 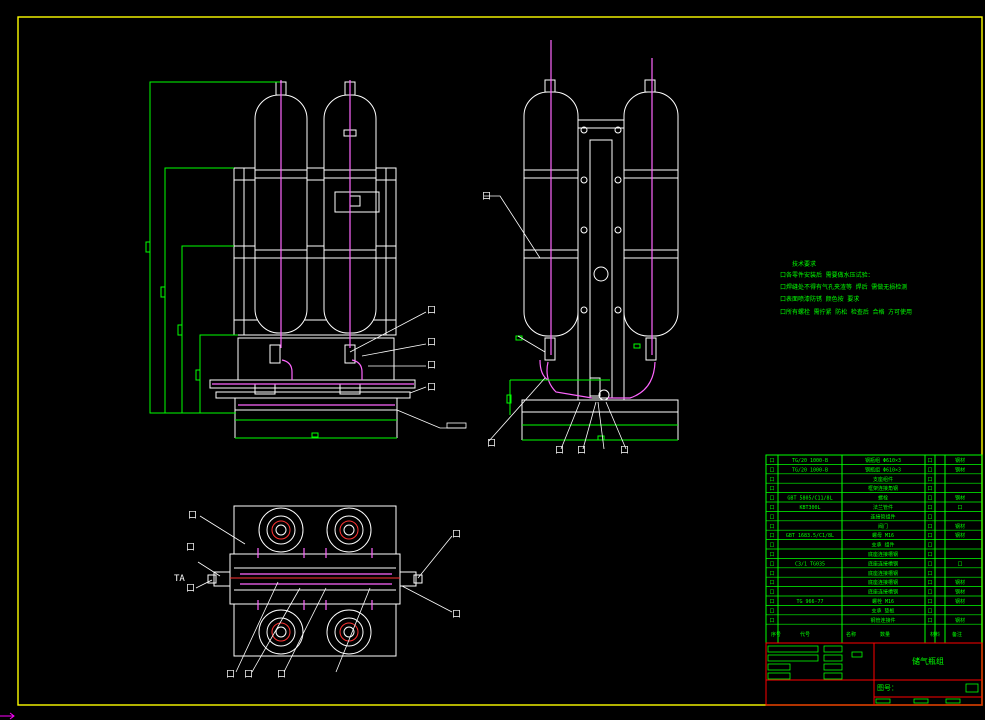 What do you see at coordinates (885, 634) in the screenshot?
I see `bom-header-cell: 数量` at bounding box center [885, 634].